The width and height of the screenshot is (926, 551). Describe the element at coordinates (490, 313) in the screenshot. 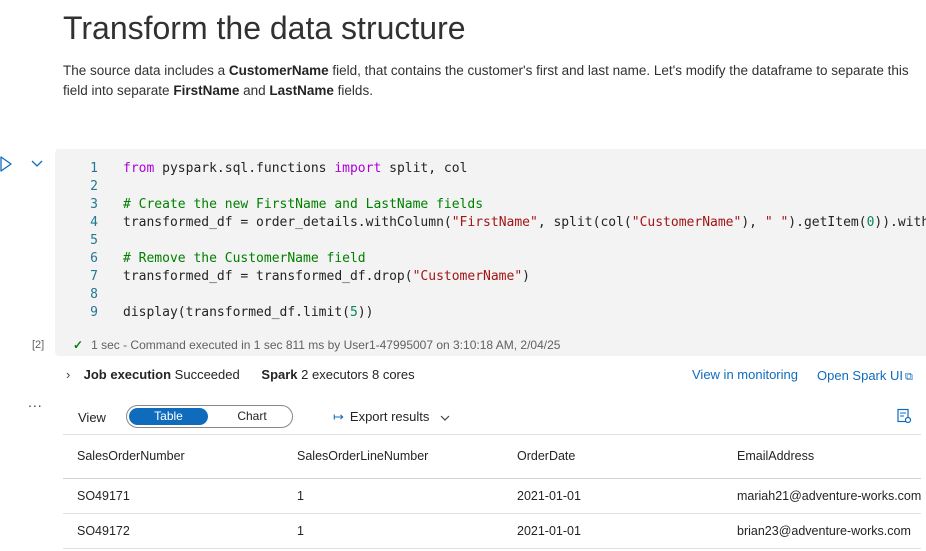

I see `code-line: 9 display(transformed_df.limit(5))` at that location.